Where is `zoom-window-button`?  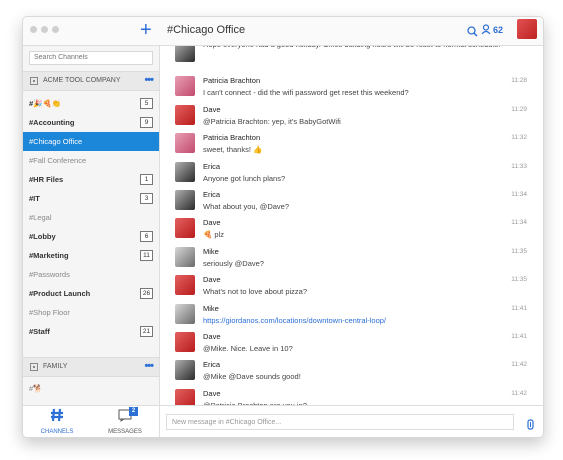 zoom-window-button is located at coordinates (55, 29).